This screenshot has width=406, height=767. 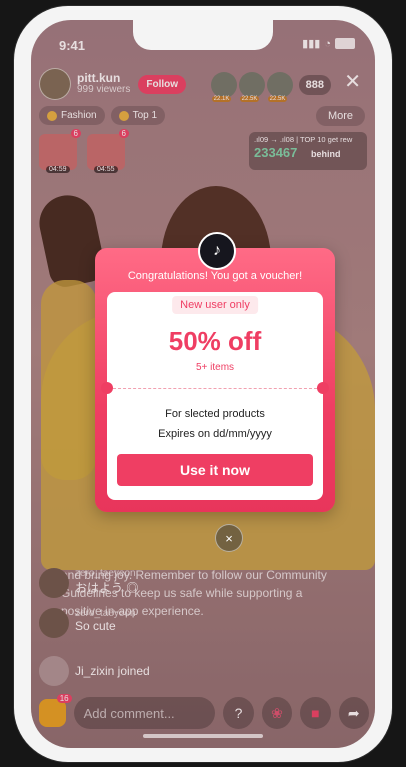 What do you see at coordinates (215, 367) in the screenshot?
I see `item-requirement: 5+ items` at bounding box center [215, 367].